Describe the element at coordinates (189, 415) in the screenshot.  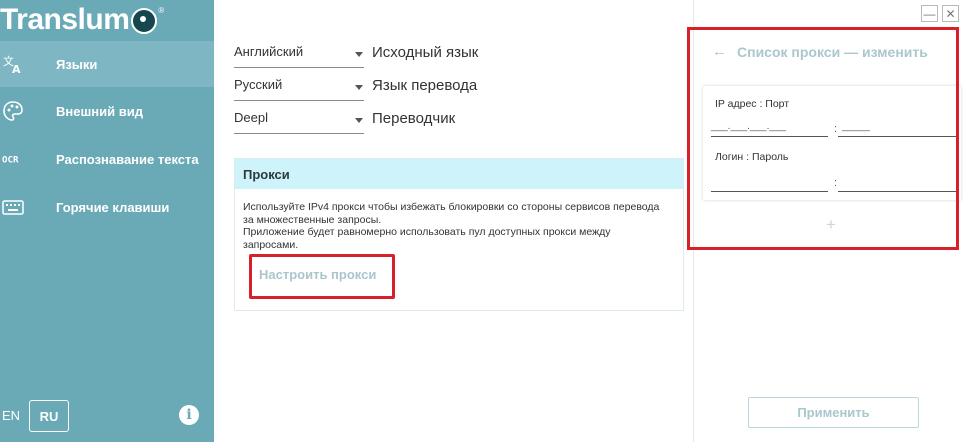
I see `info-icon: i` at that location.